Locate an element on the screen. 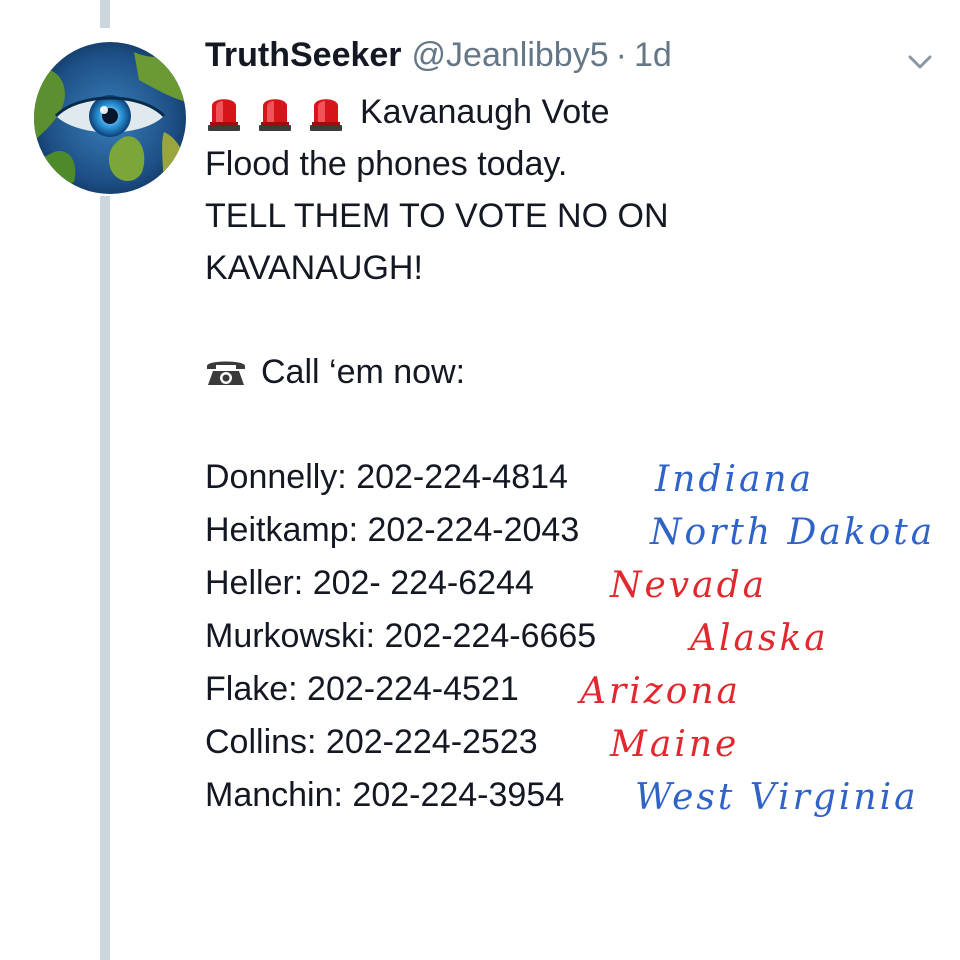 Image resolution: width=960 pixels, height=960 pixels. contact-row: Heitkamp: 202-224-2043 North Dakota is located at coordinates (575, 529).